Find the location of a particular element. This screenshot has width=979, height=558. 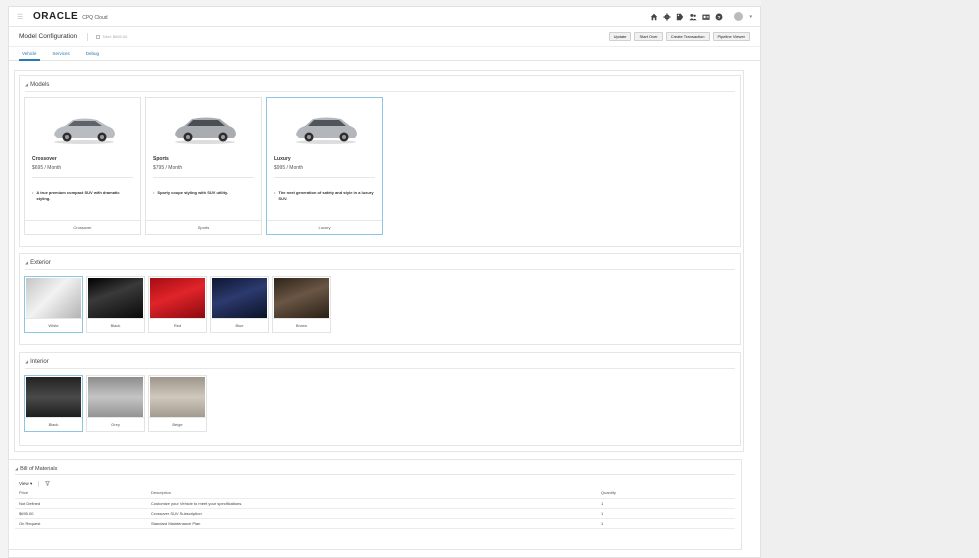

total-value: Total: $695.00 is located at coordinates (115, 36).